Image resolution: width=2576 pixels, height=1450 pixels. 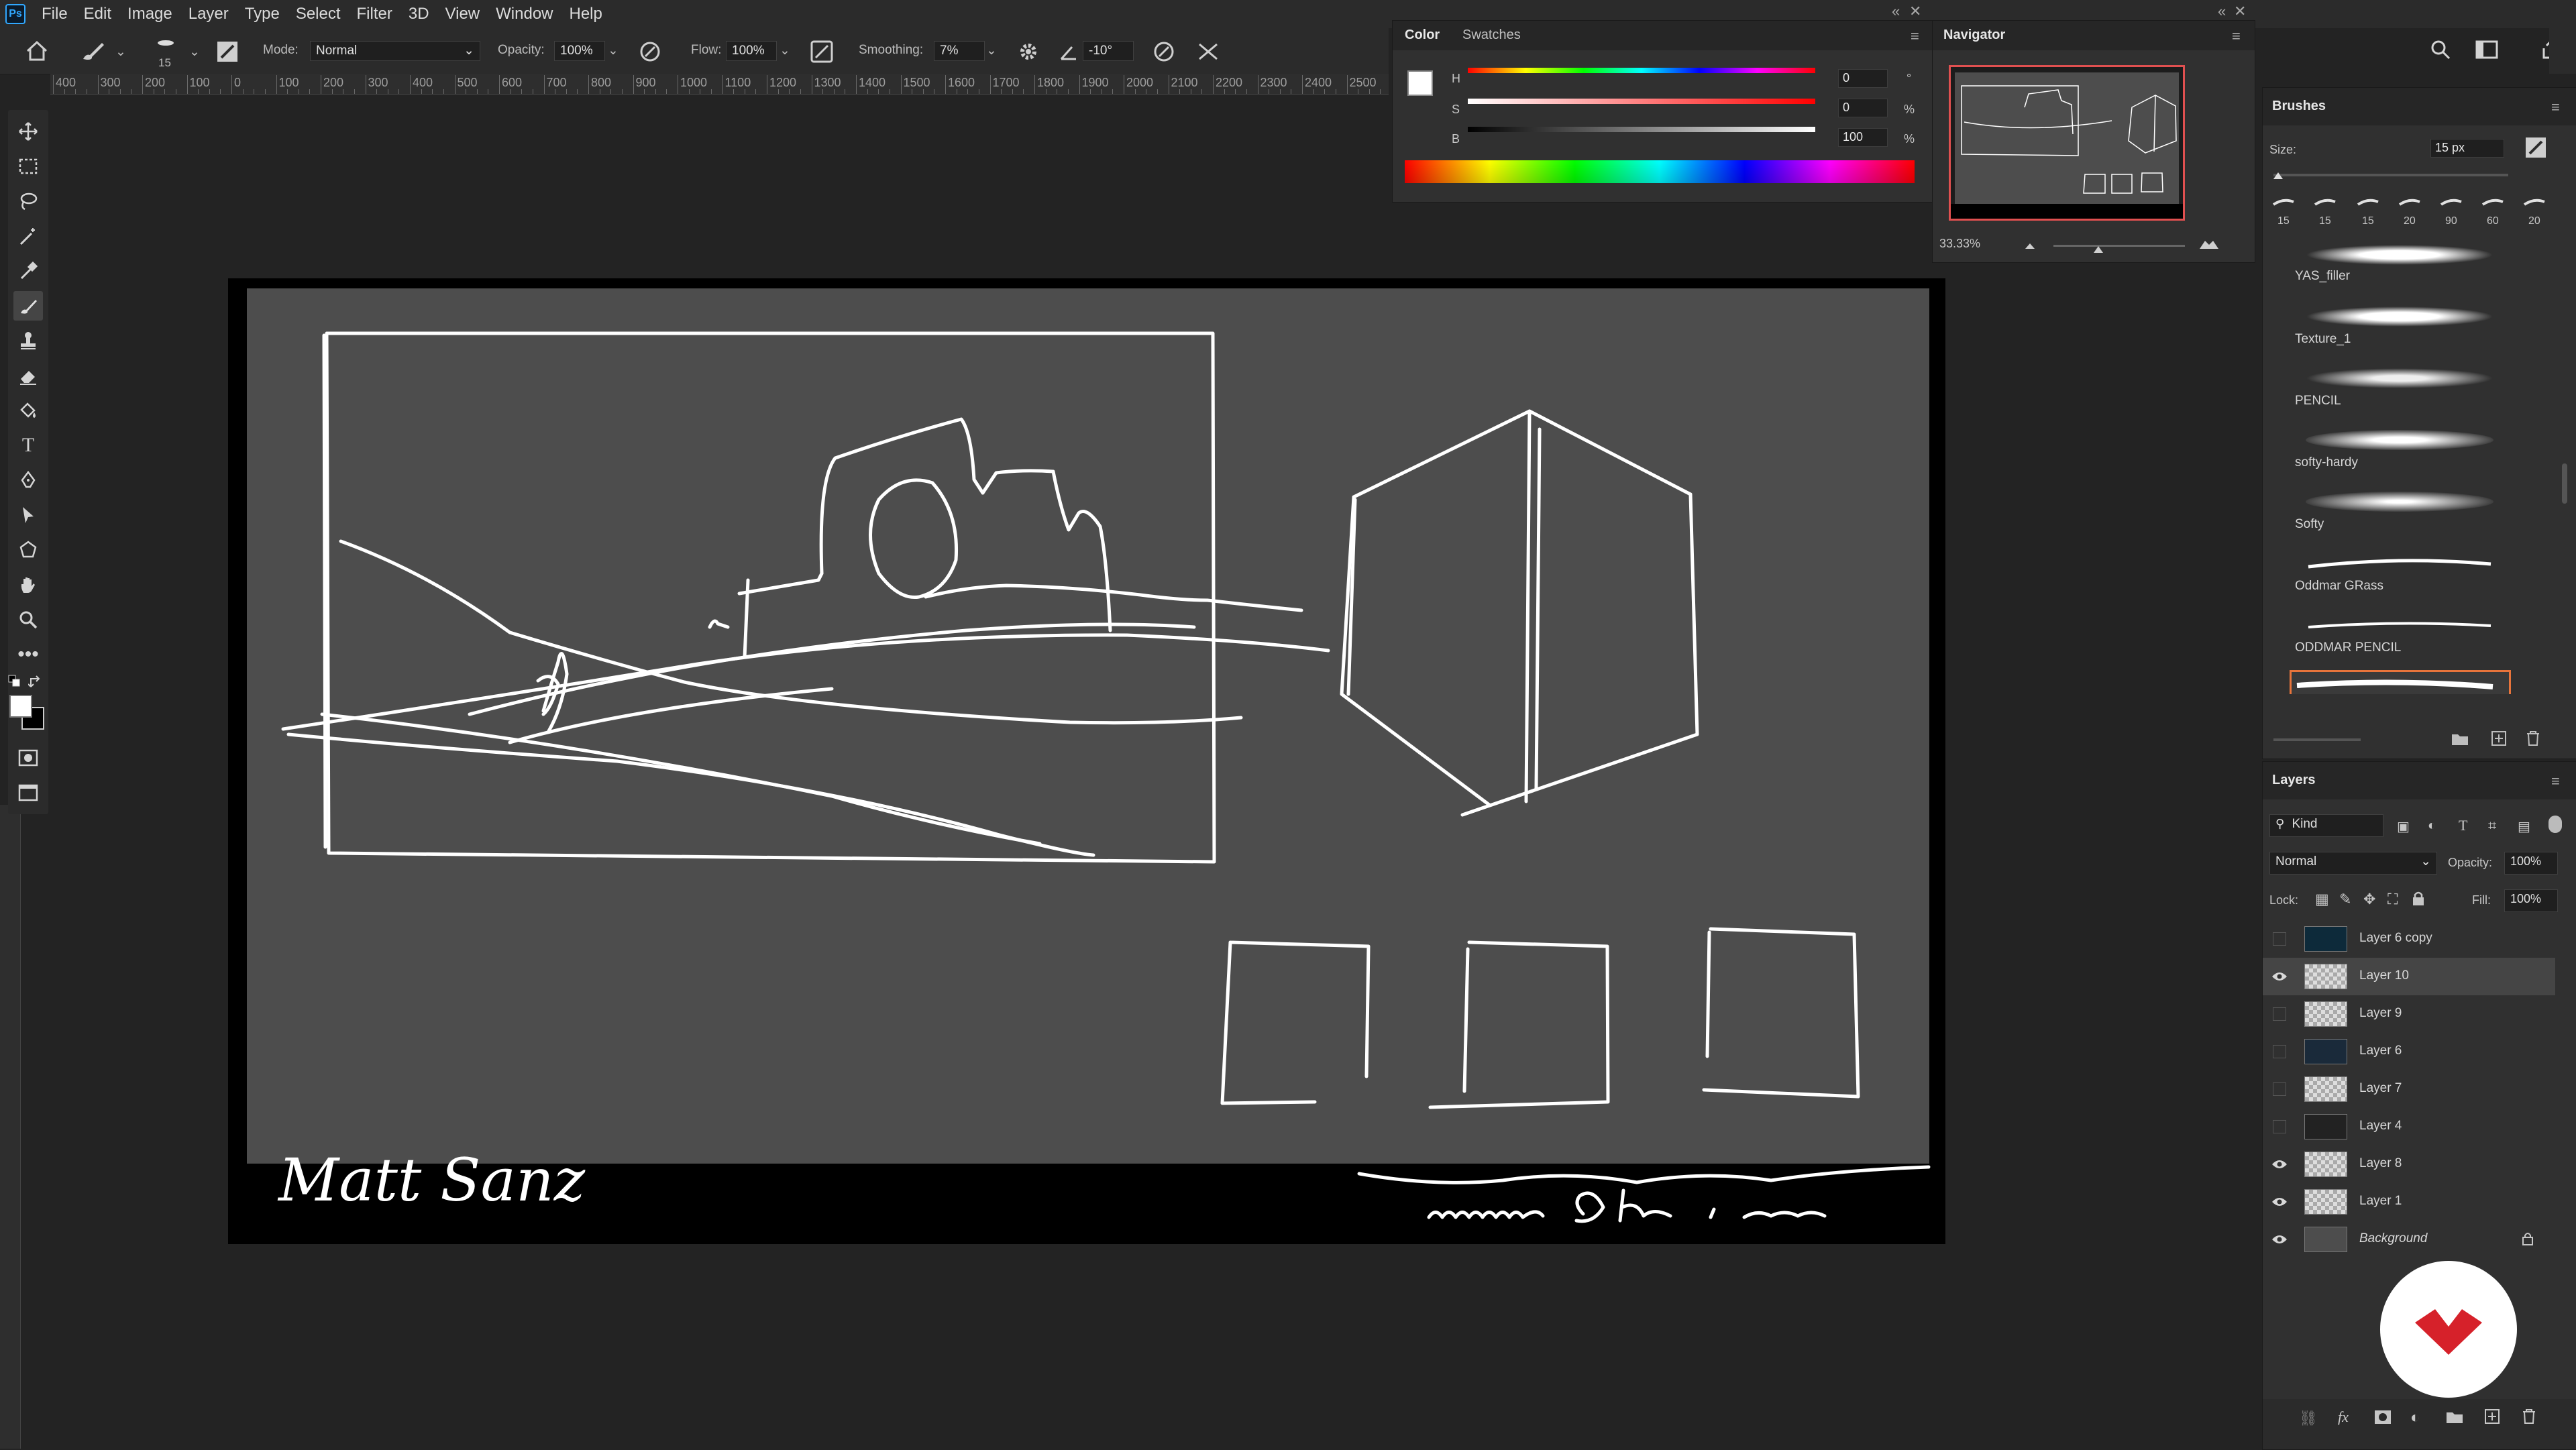 I want to click on layer-row: Layer 6 copy, so click(x=2409, y=939).